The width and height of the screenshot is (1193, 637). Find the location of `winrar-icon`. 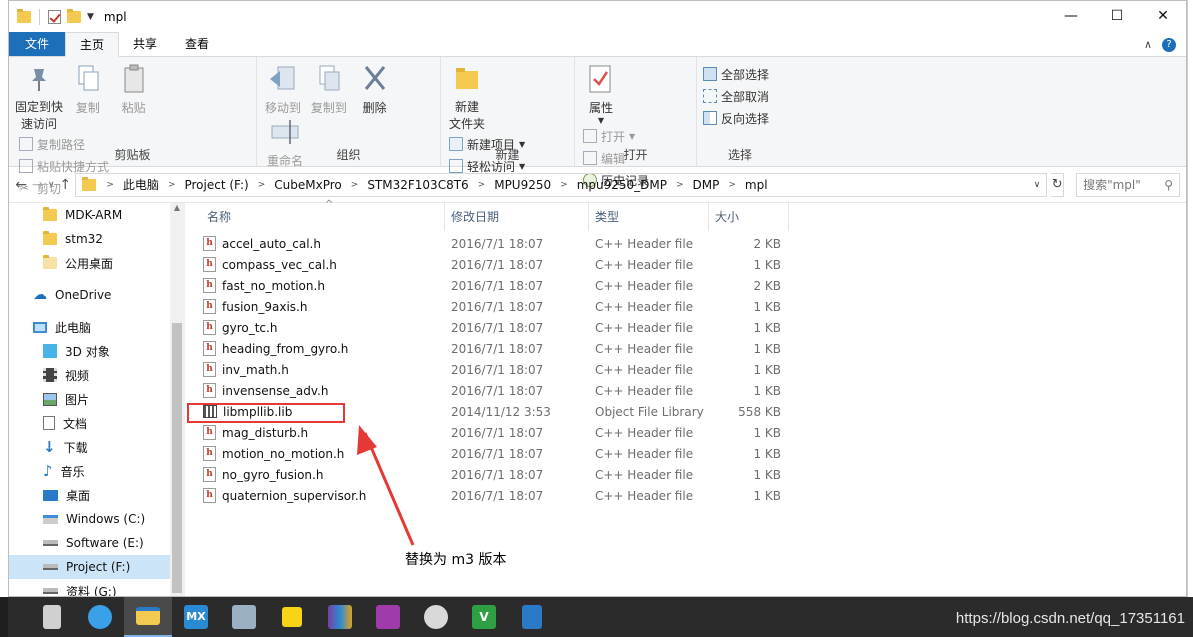

winrar-icon is located at coordinates (340, 617).